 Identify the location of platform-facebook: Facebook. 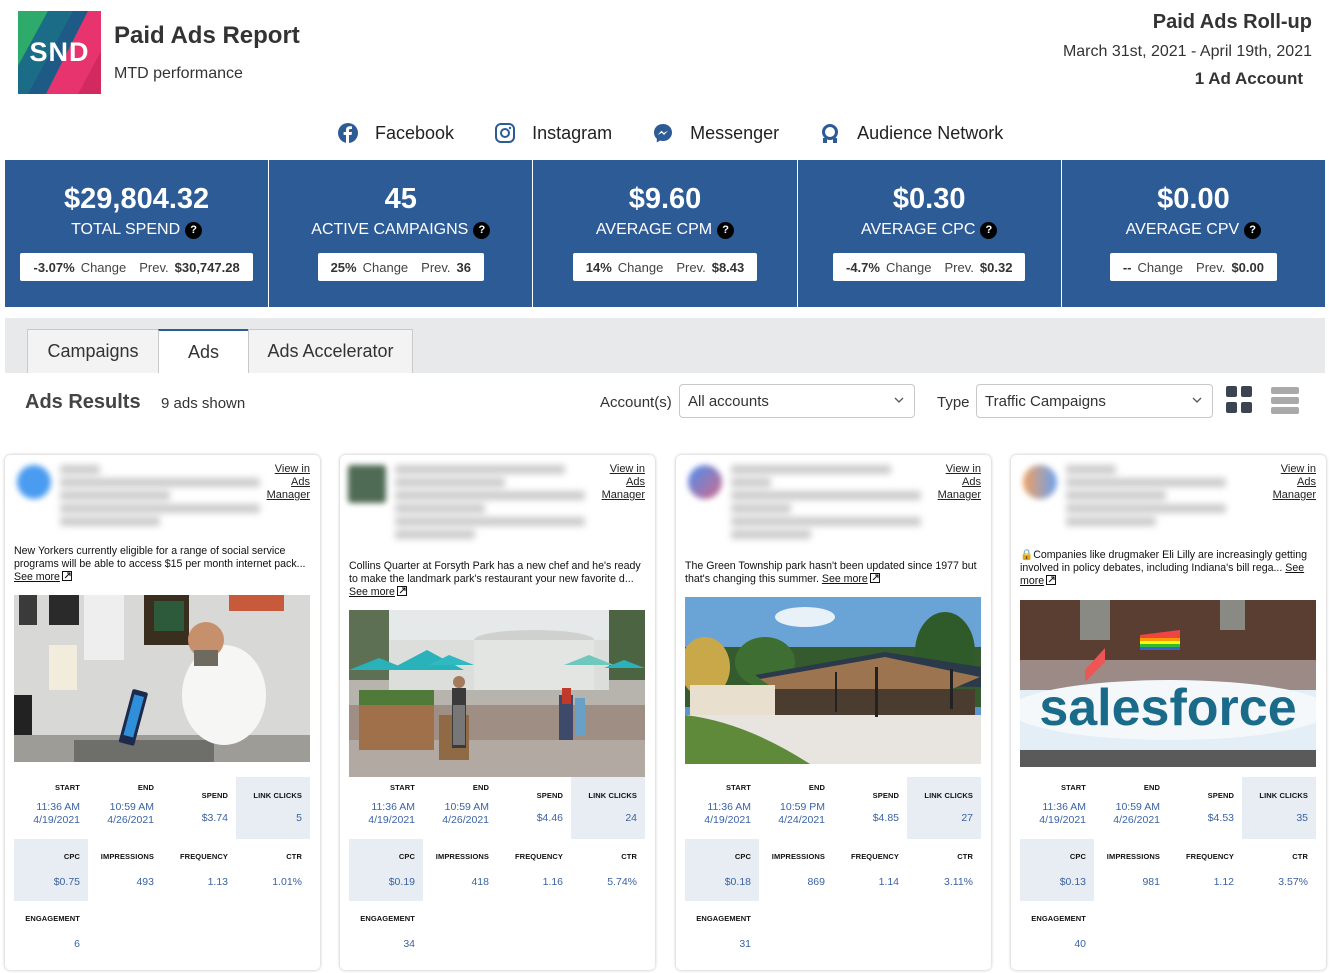
(395, 133).